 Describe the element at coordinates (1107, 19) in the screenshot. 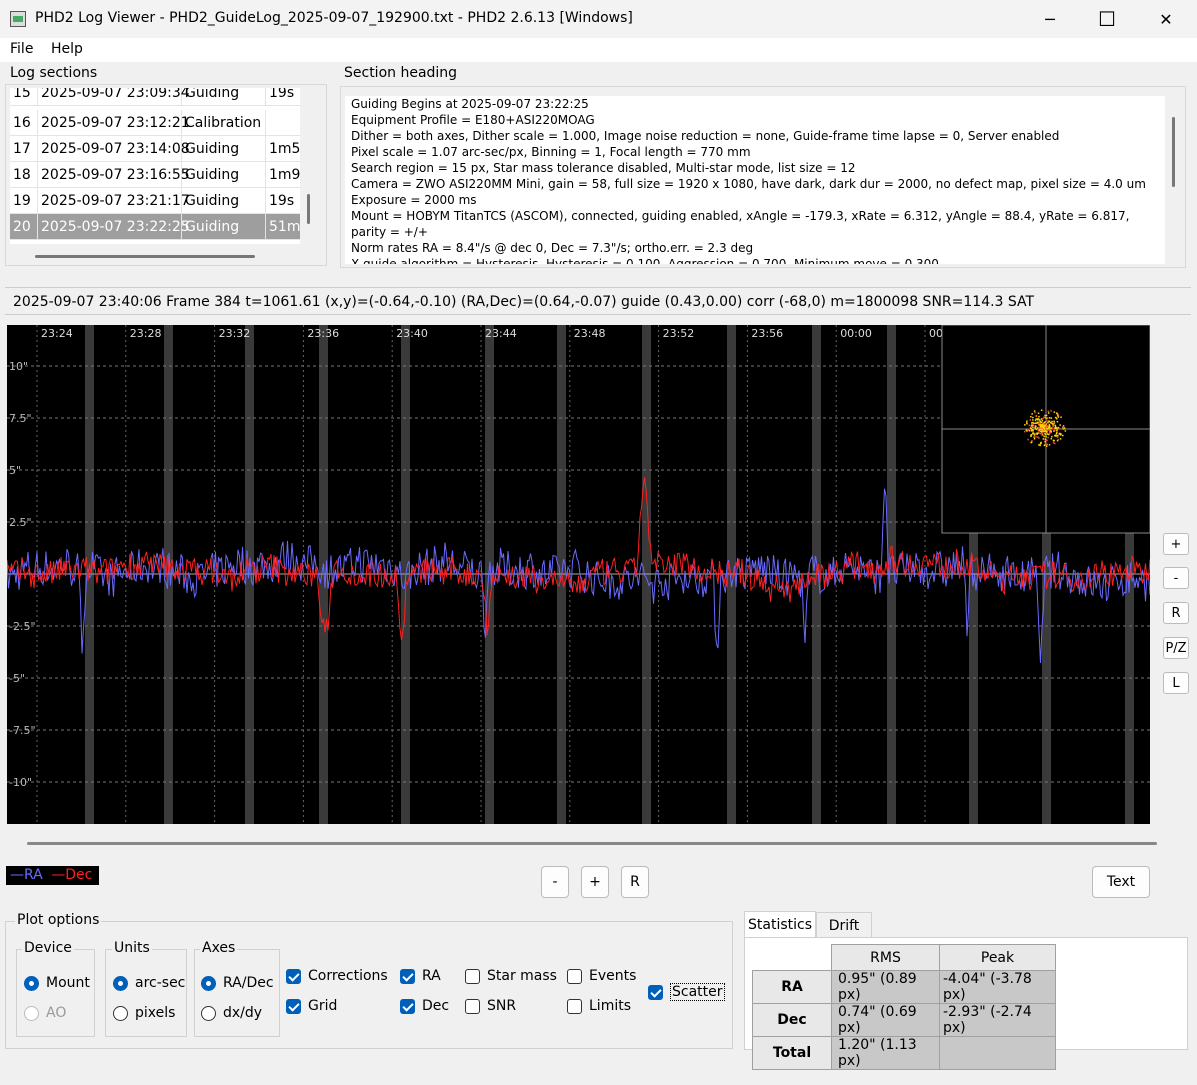

I see `maximize-button: ☐` at that location.